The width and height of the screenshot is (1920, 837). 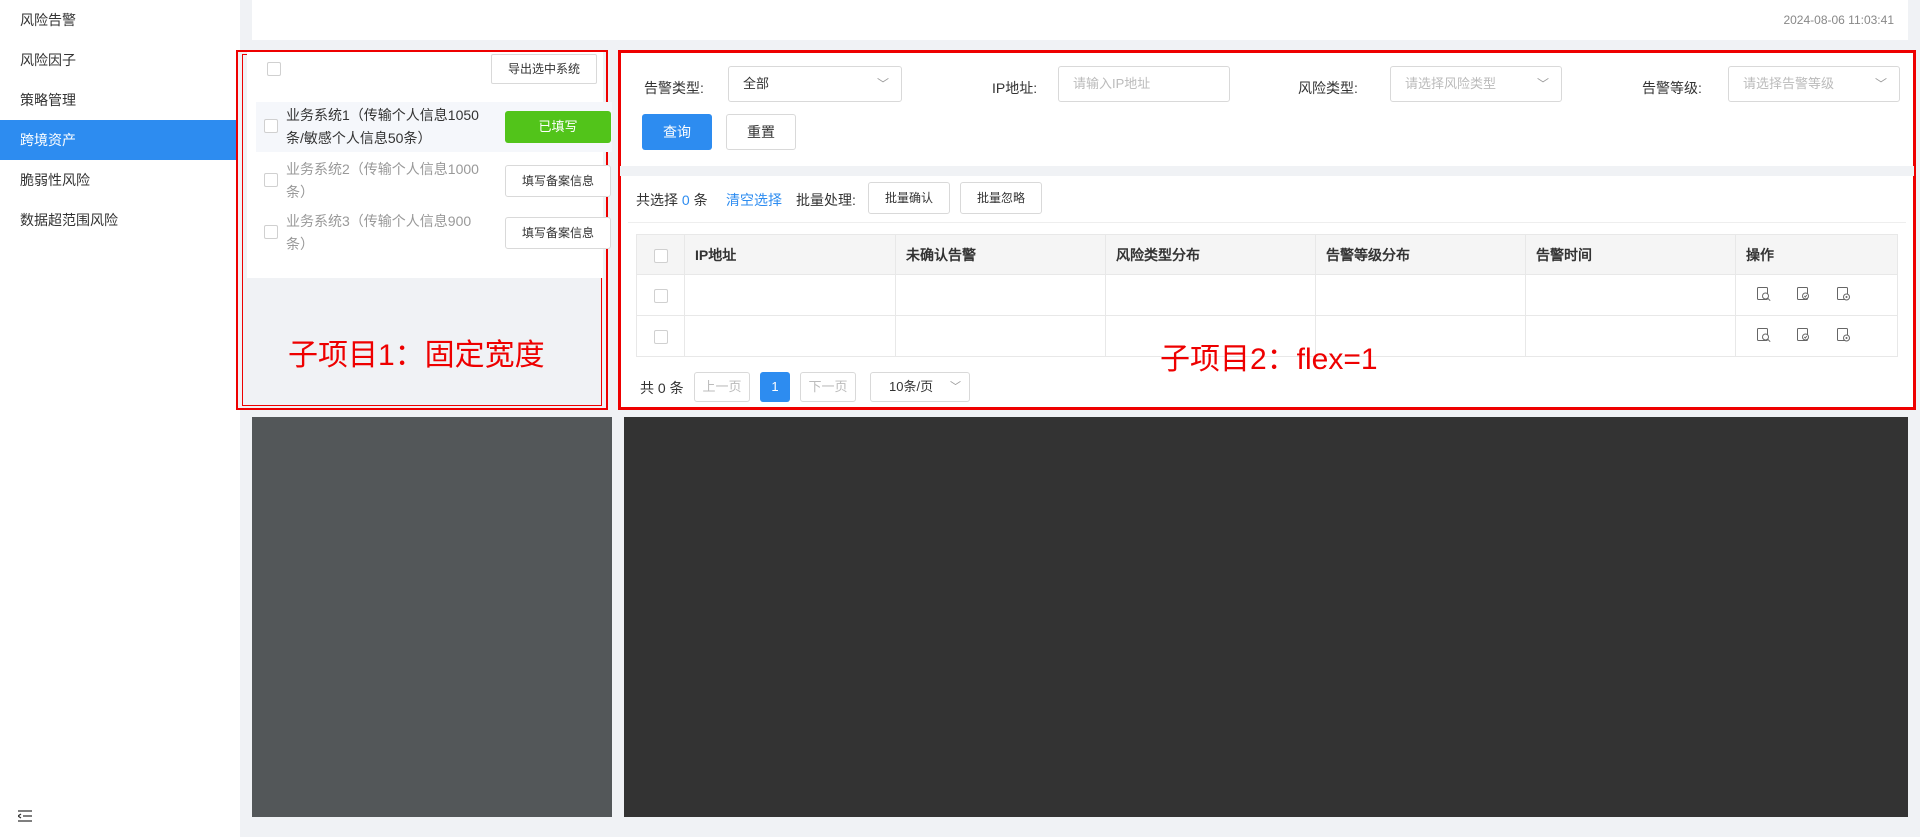 What do you see at coordinates (120, 100) in the screenshot?
I see `sidebar-item-policy: 策略管理` at bounding box center [120, 100].